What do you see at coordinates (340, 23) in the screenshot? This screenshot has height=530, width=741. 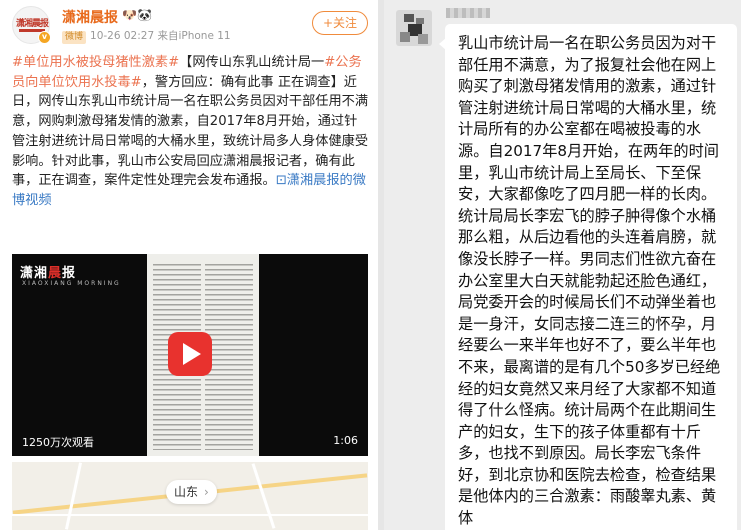 I see `follow-button: +关注` at bounding box center [340, 23].